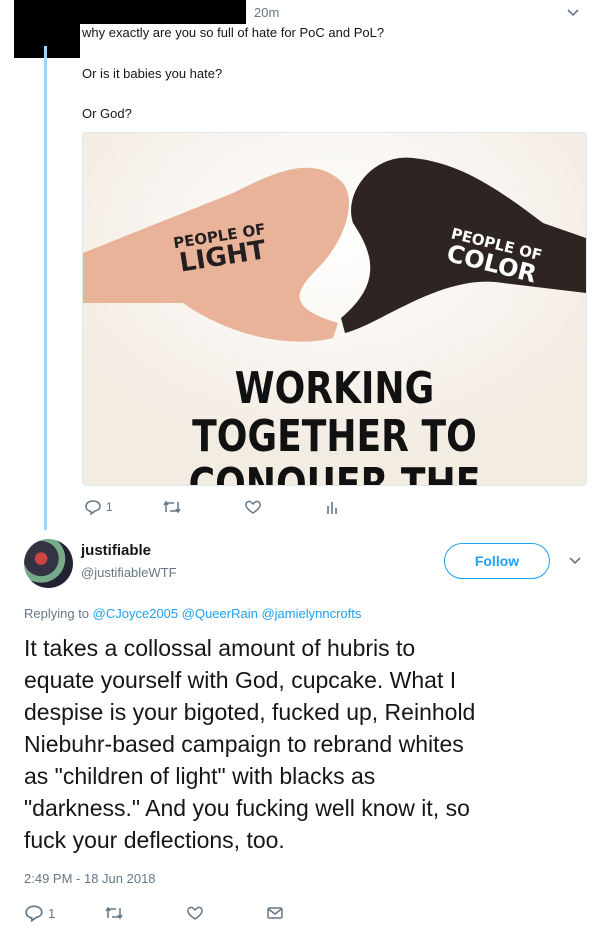 The width and height of the screenshot is (608, 944). What do you see at coordinates (275, 913) in the screenshot?
I see `message-icon` at bounding box center [275, 913].